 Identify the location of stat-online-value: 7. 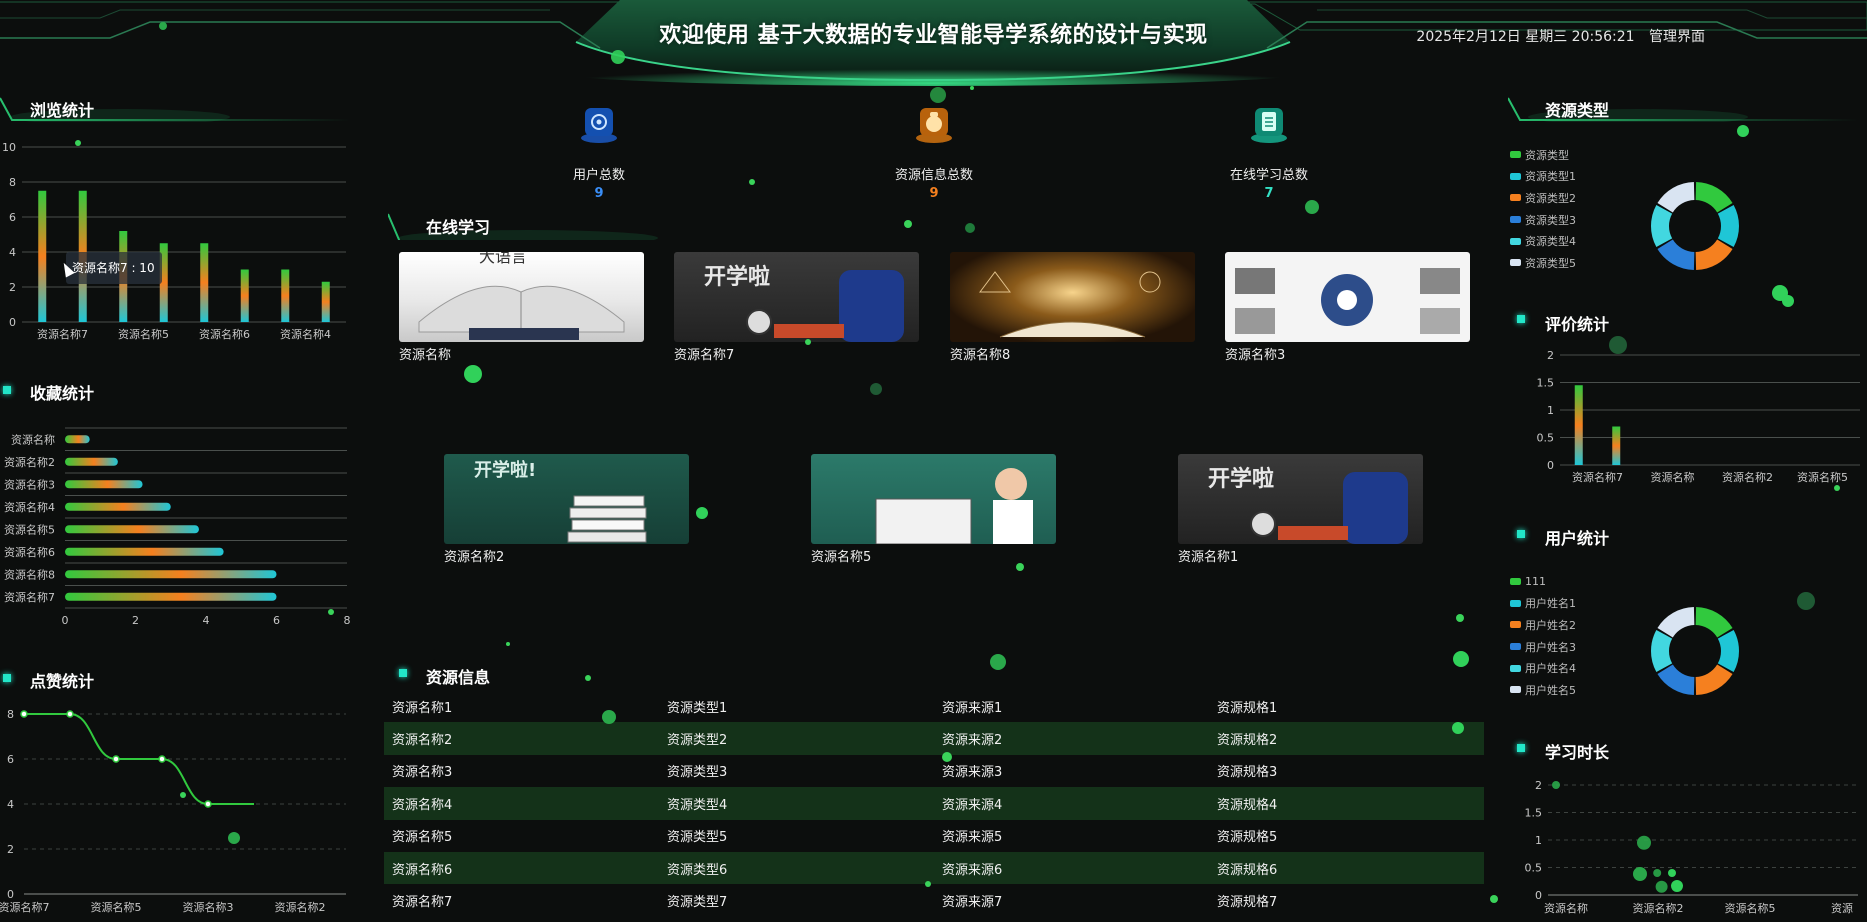
(1269, 193).